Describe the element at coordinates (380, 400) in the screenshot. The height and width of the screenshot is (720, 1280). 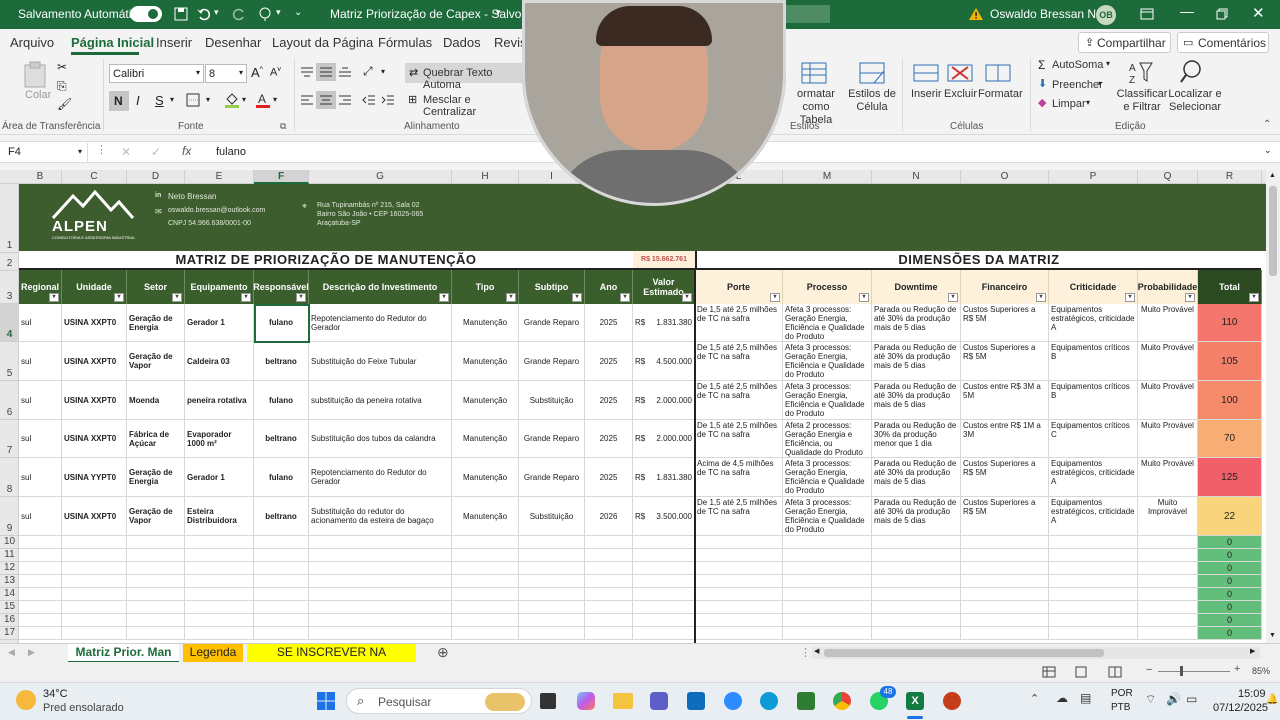
I see `cell-descricao: substituição da peneira rotativa` at that location.